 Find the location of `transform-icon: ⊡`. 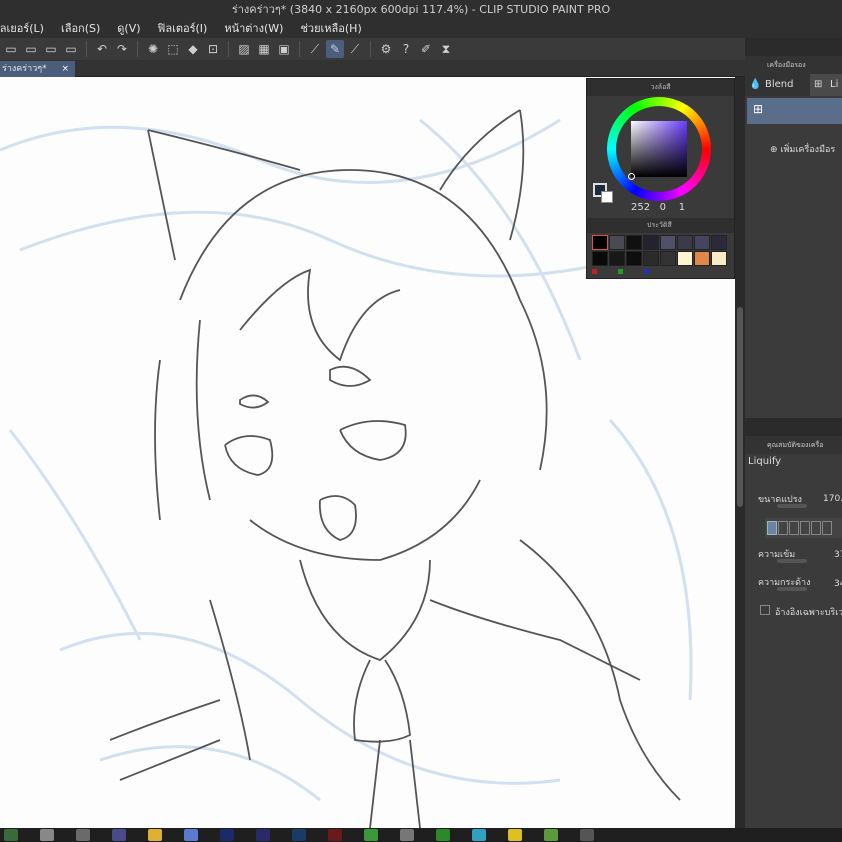

transform-icon: ⊡ is located at coordinates (213, 49).